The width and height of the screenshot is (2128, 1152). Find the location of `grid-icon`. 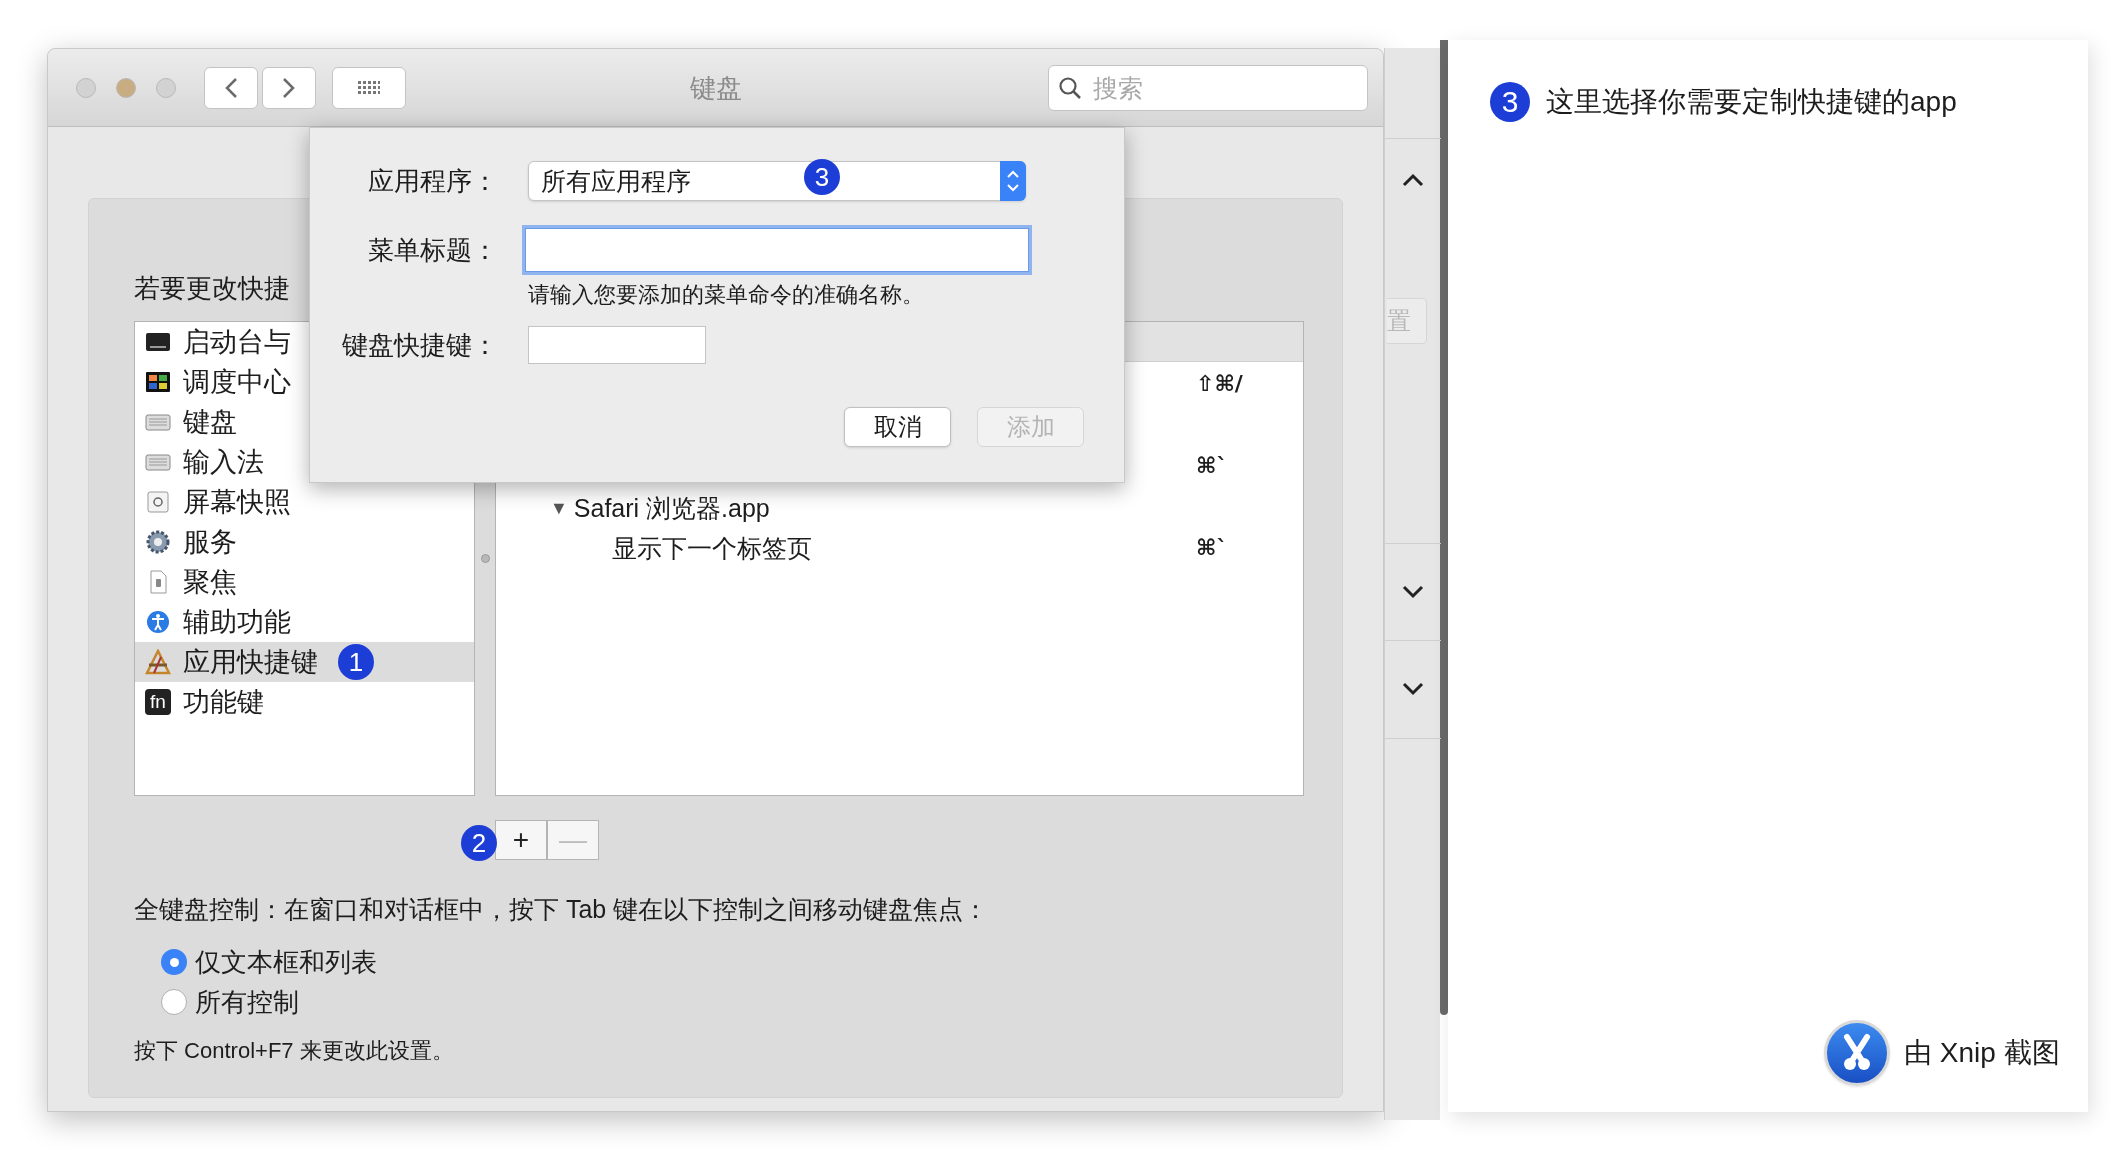

grid-icon is located at coordinates (369, 87).